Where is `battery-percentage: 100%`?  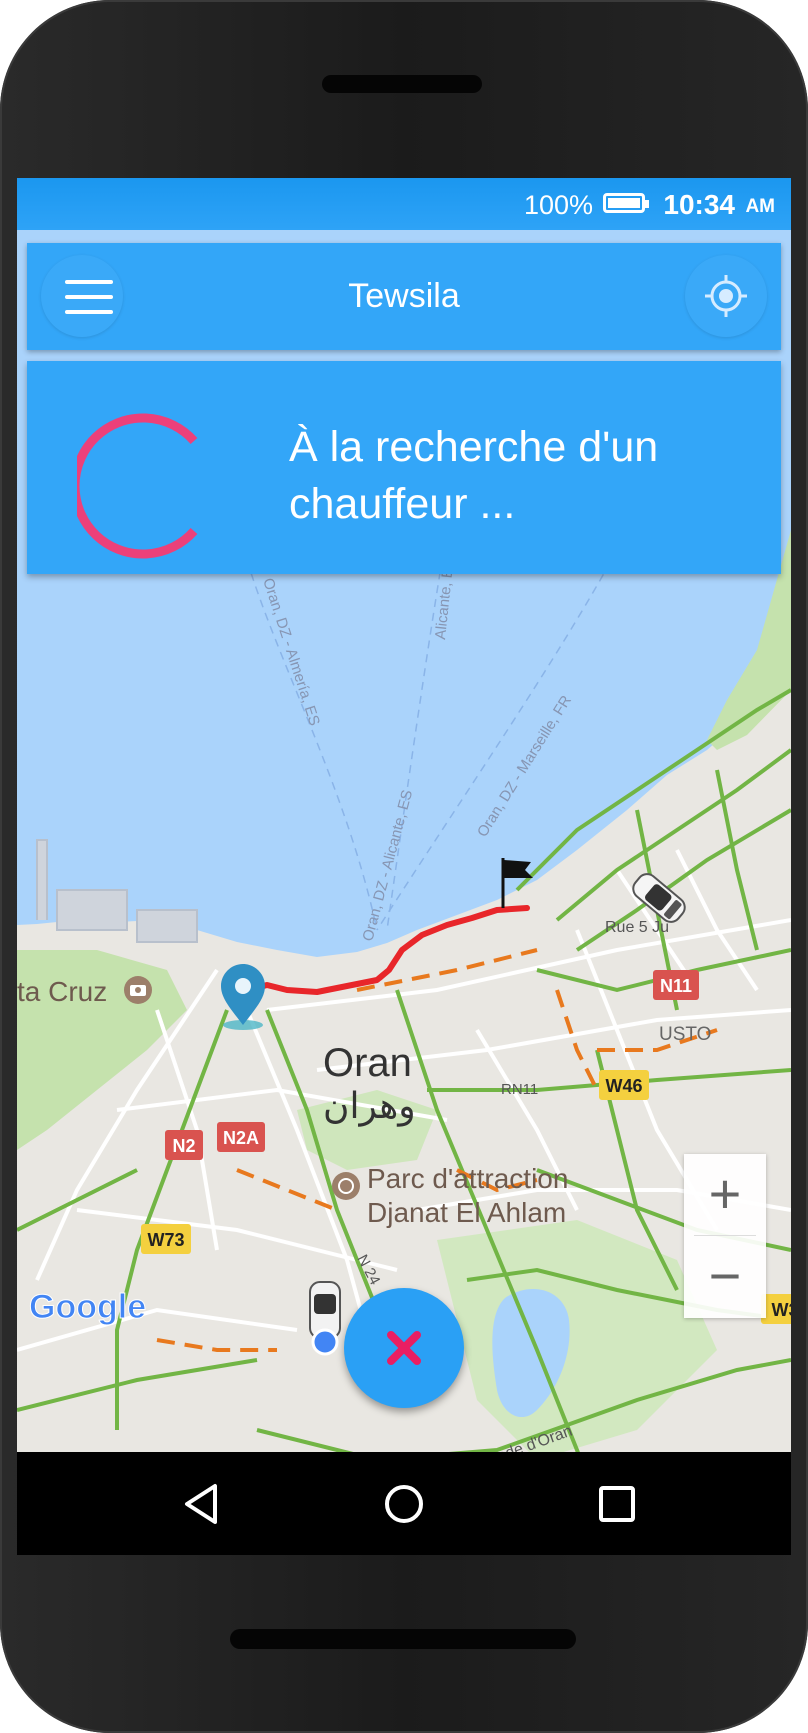
battery-percentage: 100% is located at coordinates (558, 205).